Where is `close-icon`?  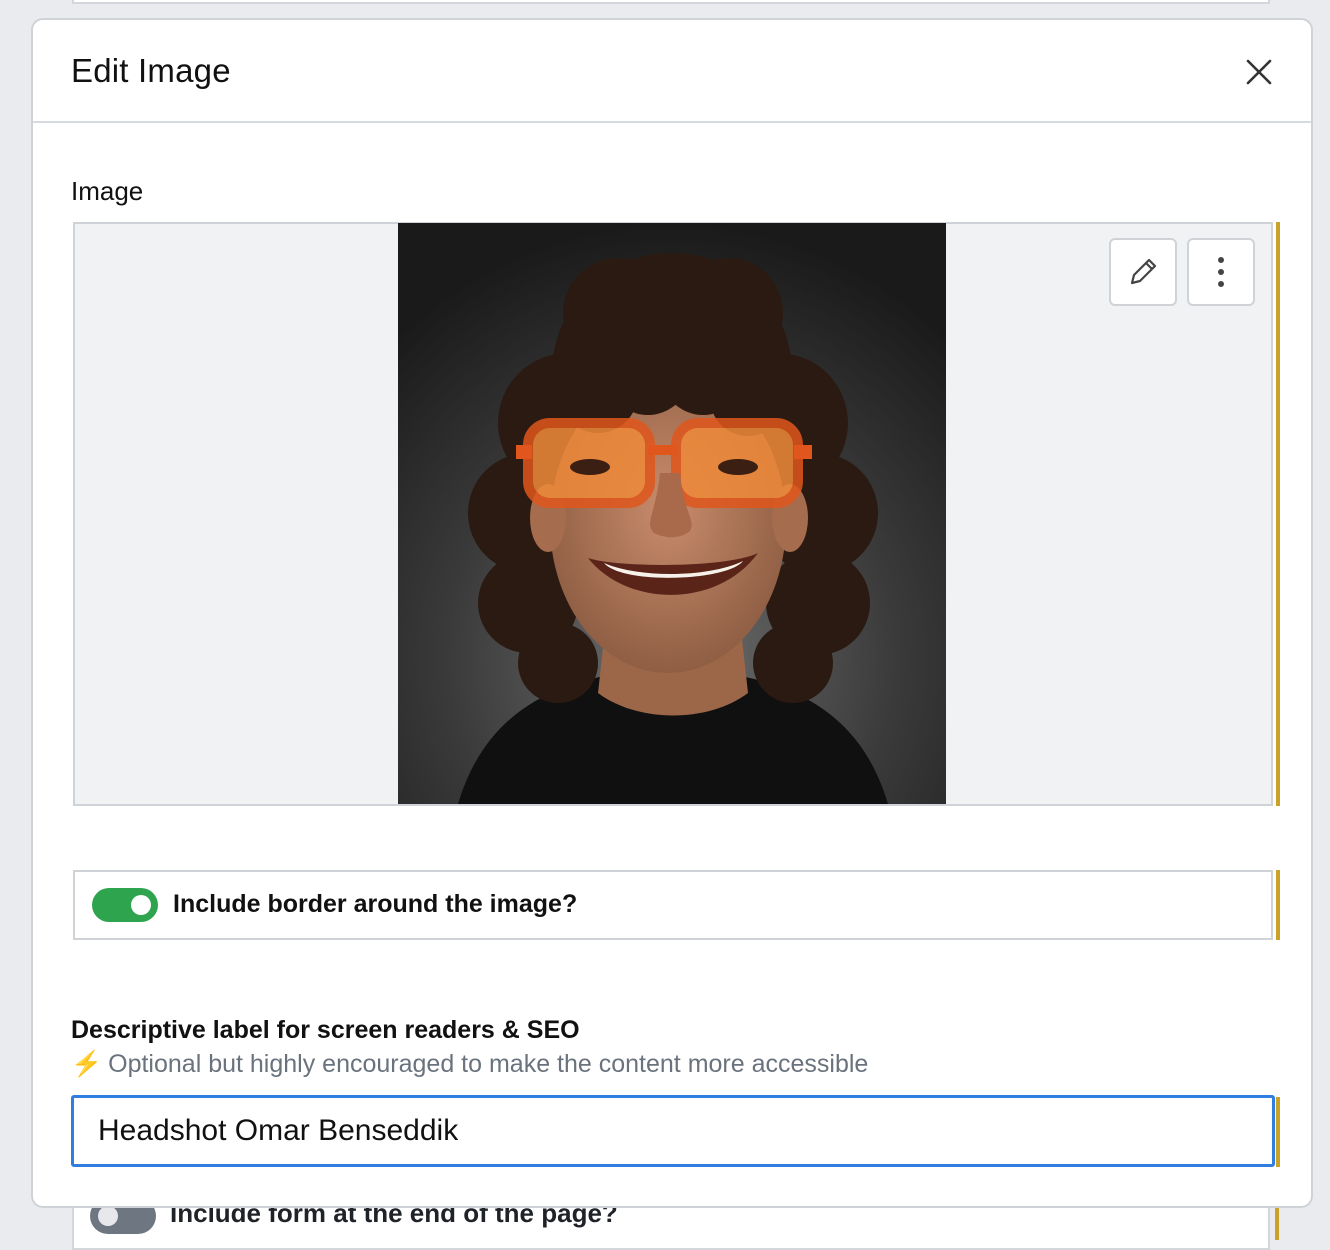 close-icon is located at coordinates (1259, 72).